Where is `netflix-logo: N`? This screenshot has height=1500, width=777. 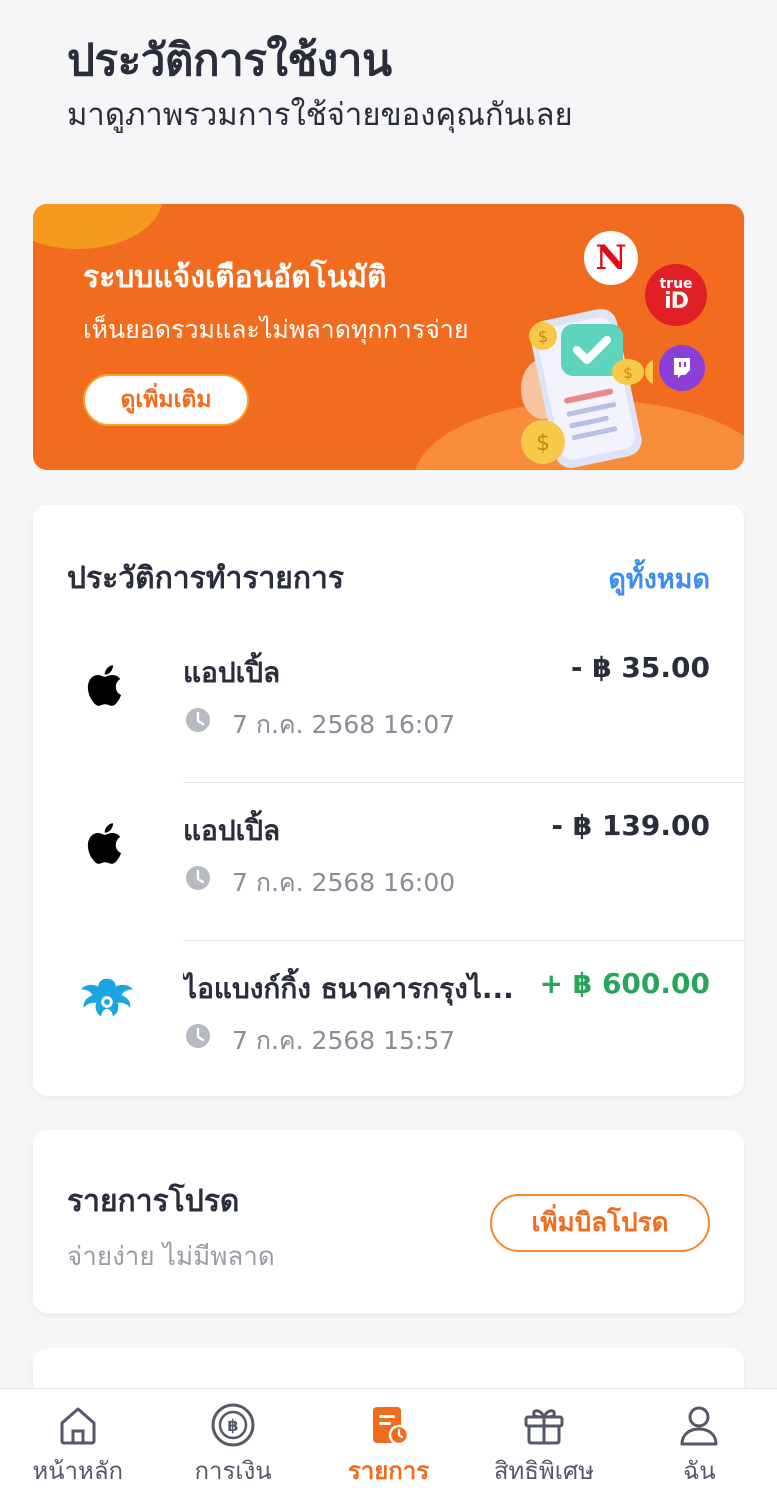 netflix-logo: N is located at coordinates (611, 258).